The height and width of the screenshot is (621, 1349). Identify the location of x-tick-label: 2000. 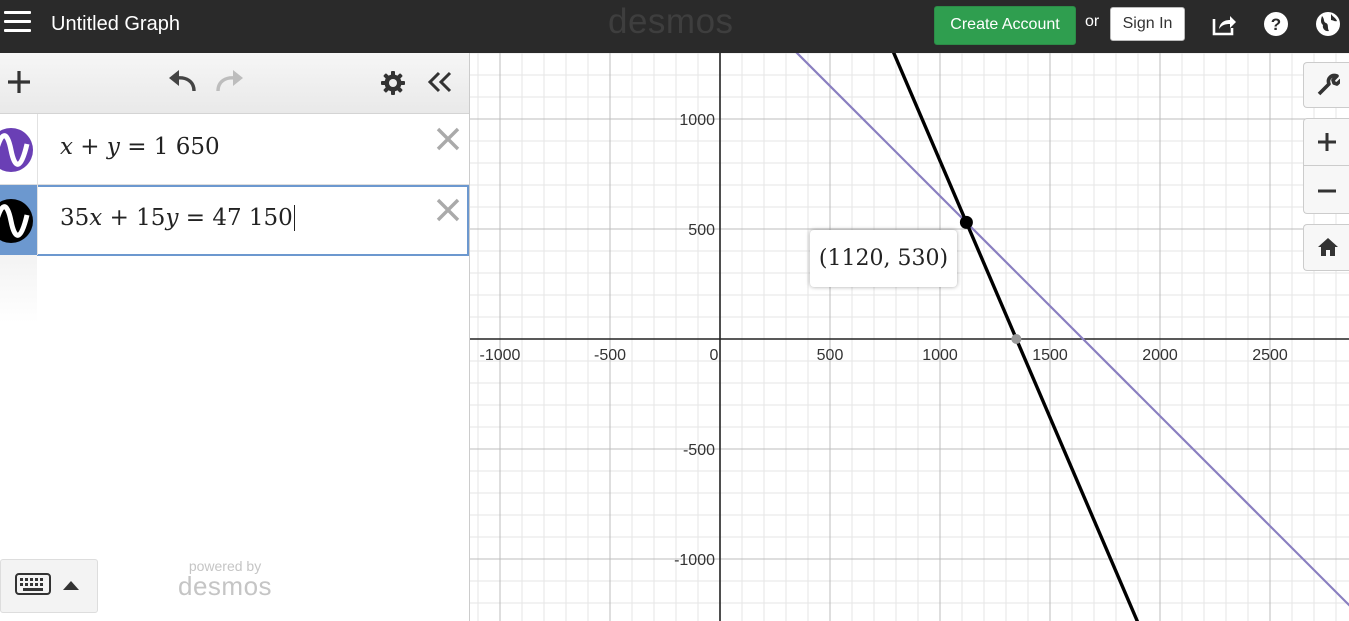
(1160, 355).